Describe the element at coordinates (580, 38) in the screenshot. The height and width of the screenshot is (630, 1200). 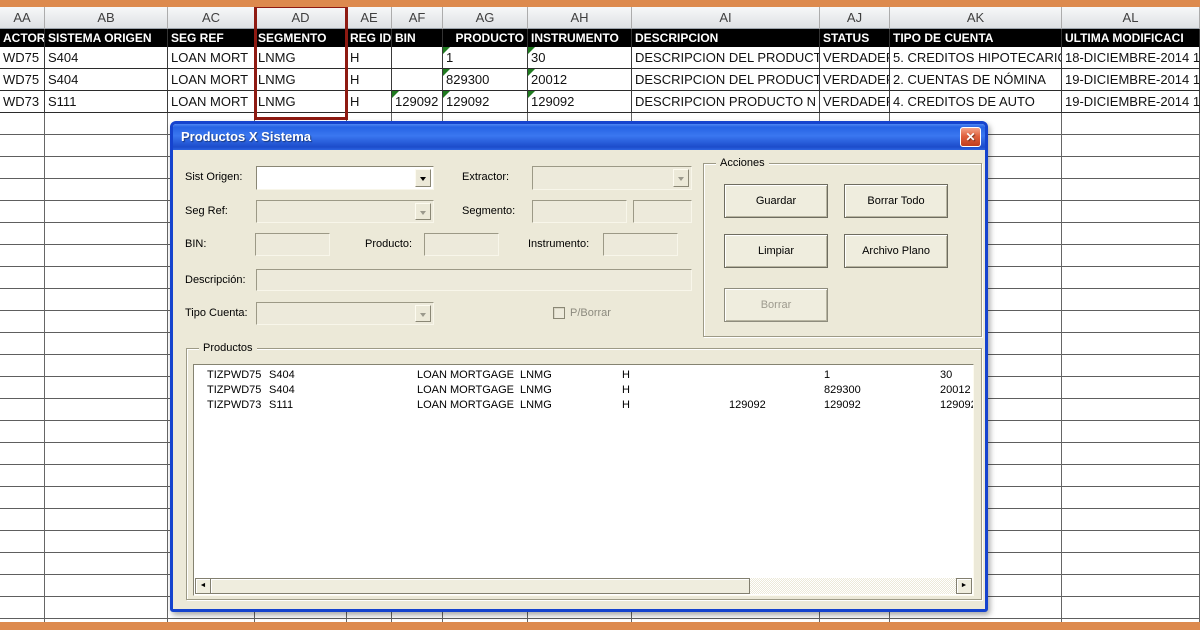
I see `header-cell: INSTRUMENTO` at that location.